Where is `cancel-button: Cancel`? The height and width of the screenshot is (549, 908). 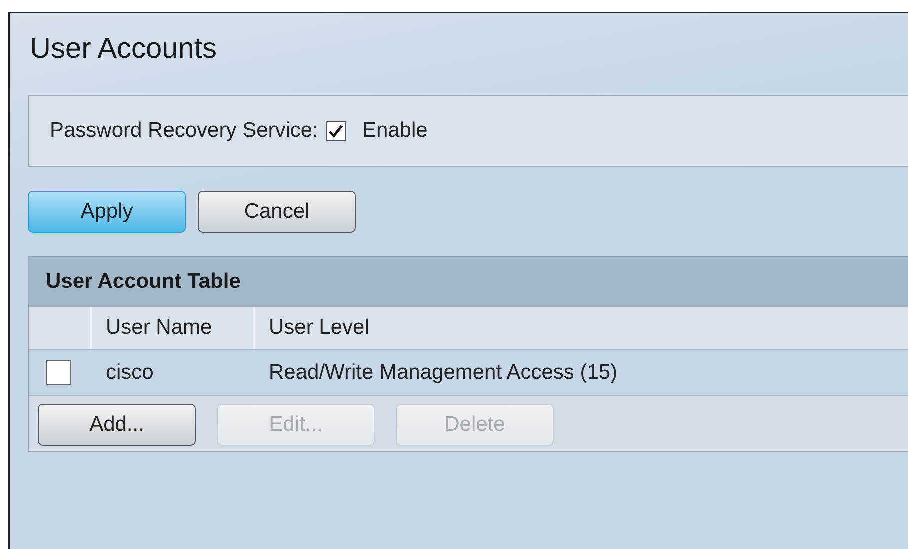 cancel-button: Cancel is located at coordinates (277, 212).